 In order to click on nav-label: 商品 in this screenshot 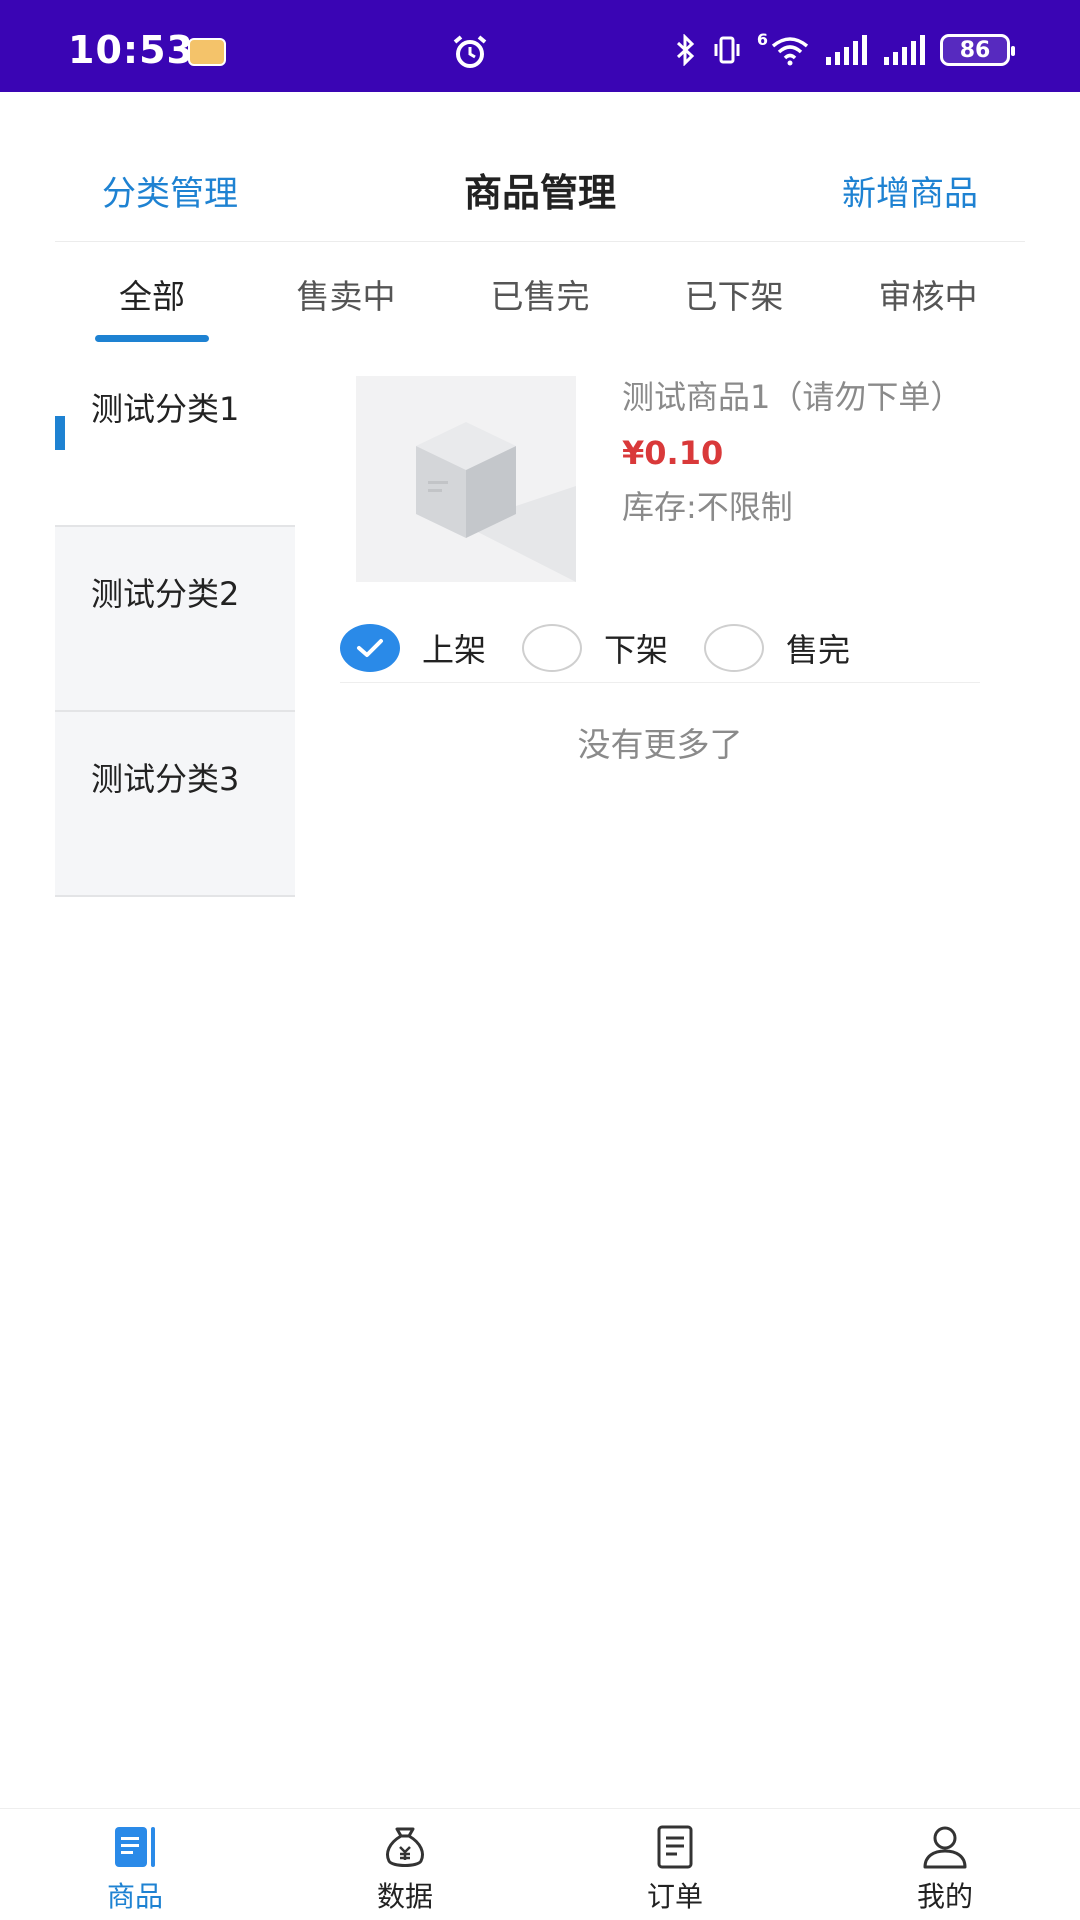, I will do `click(134, 1896)`.